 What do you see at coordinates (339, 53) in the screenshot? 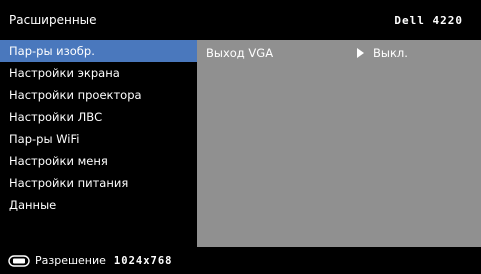
I see `vga-output-row: Выход VGA Выкл.` at bounding box center [339, 53].